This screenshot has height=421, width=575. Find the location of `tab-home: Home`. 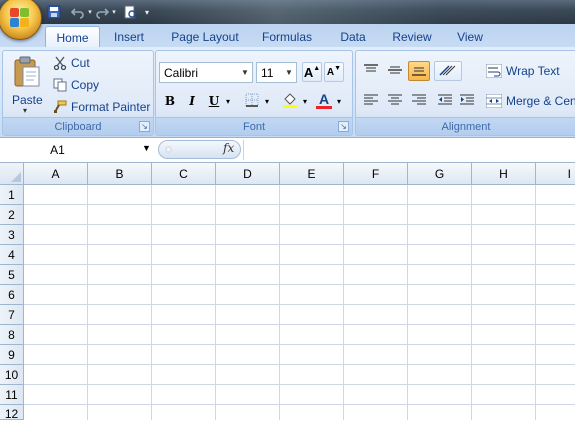

tab-home: Home is located at coordinates (72, 37).